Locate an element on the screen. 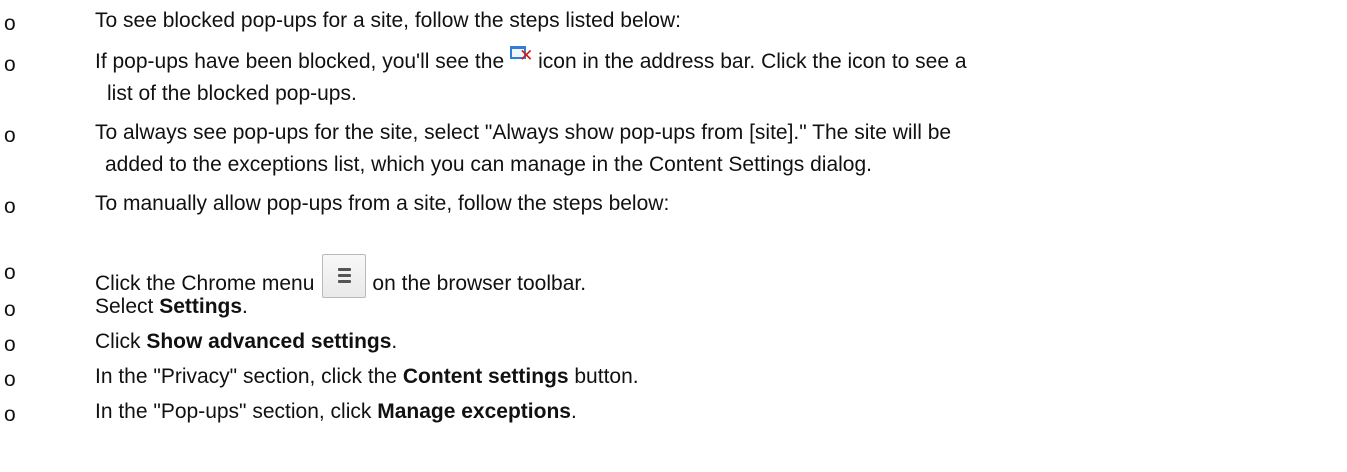 The height and width of the screenshot is (472, 1347). item-text: Select Settings. is located at coordinates (715, 307).